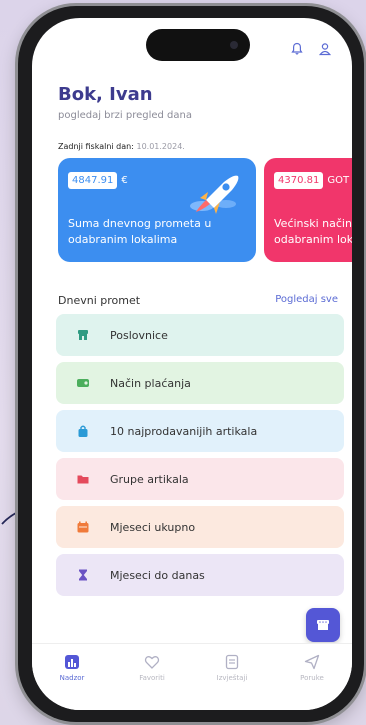 Image resolution: width=366 pixels, height=725 pixels. I want to click on list-item-label: Mjeseci ukupno, so click(153, 527).